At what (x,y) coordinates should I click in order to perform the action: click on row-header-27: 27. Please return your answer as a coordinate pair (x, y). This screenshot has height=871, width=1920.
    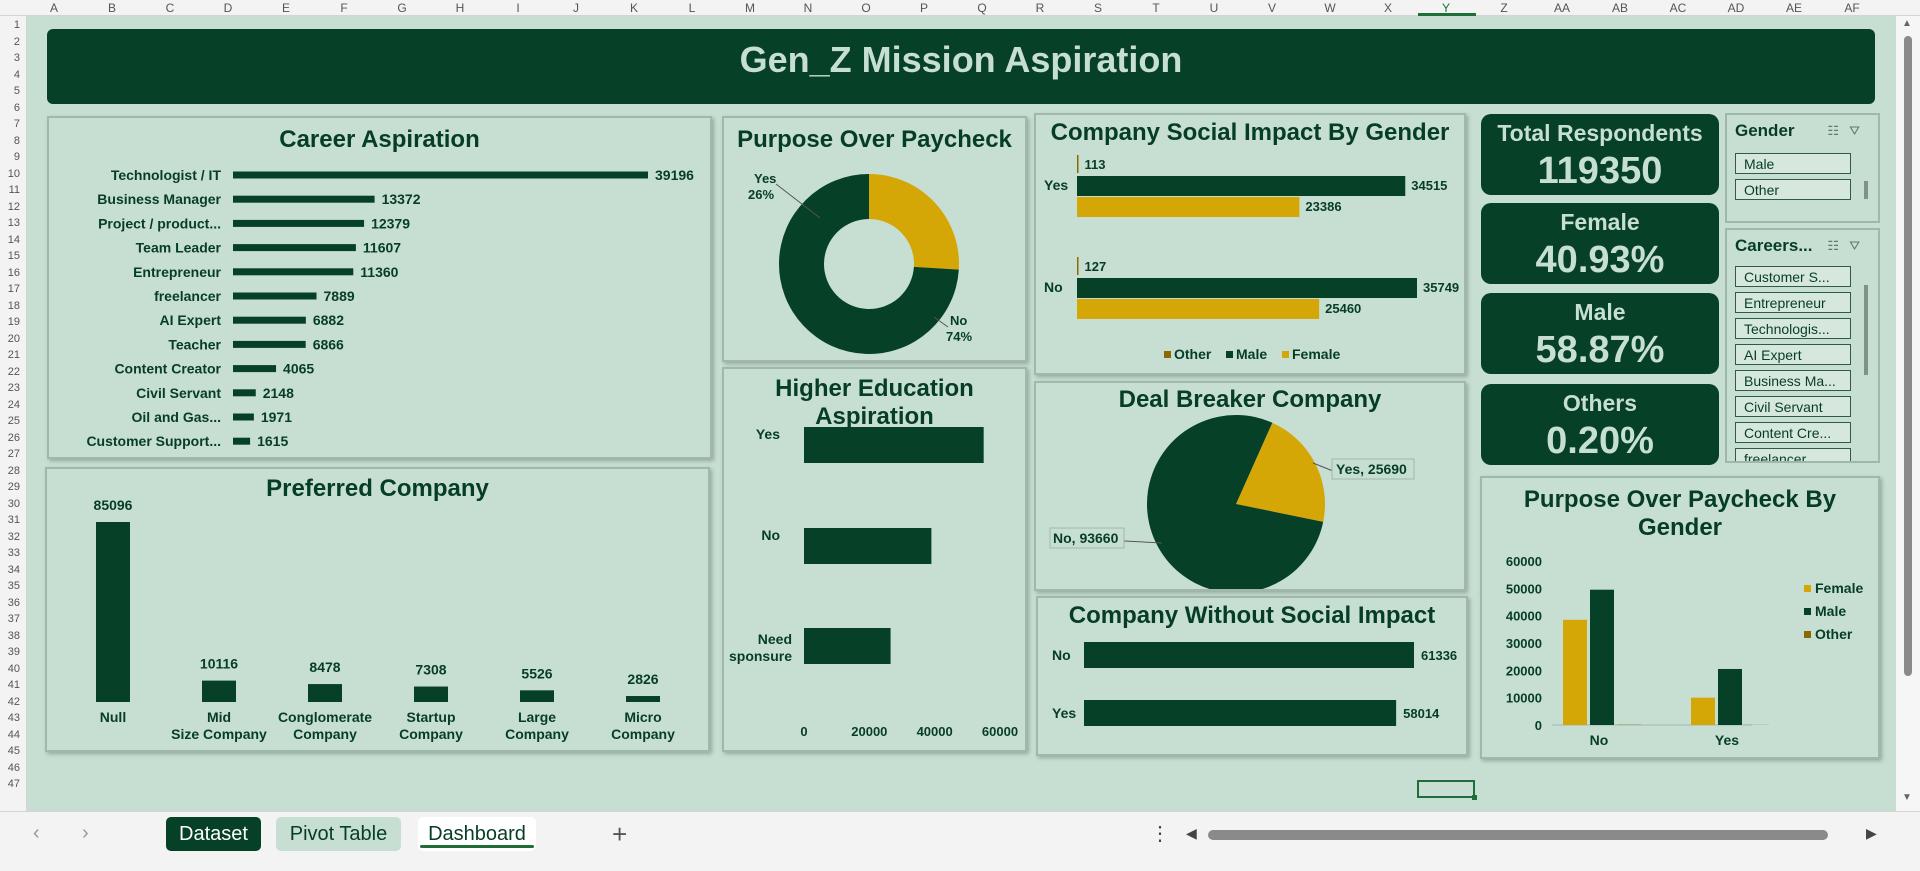
    Looking at the image, I should click on (14, 454).